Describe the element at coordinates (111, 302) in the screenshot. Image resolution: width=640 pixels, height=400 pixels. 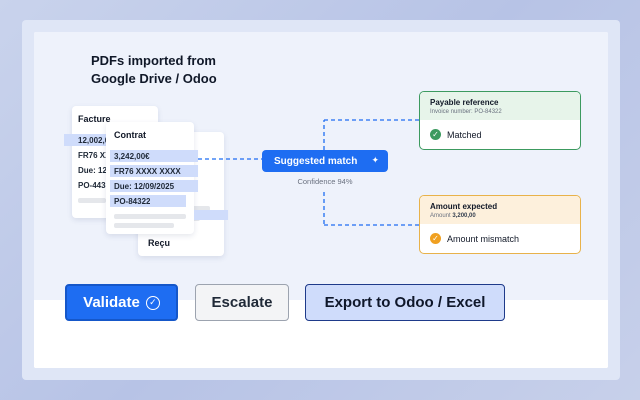
I see `validate-label: Validate` at that location.